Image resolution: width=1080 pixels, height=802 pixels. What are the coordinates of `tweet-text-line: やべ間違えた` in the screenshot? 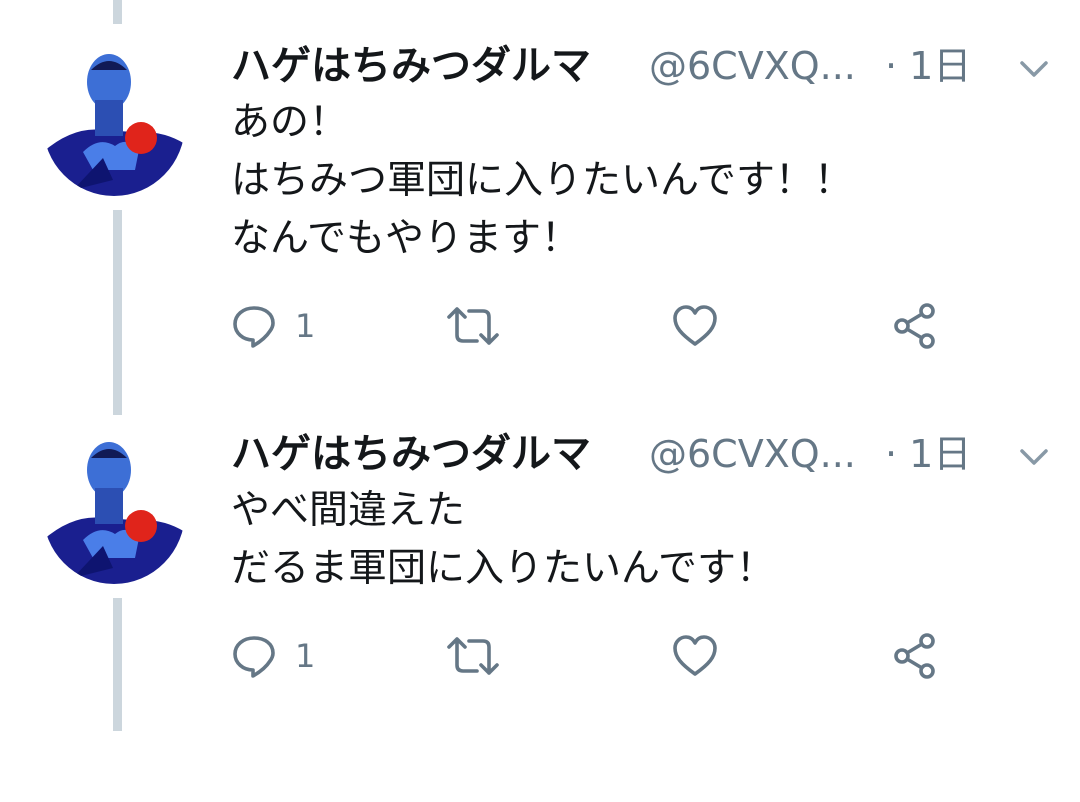 It's located at (348, 510).